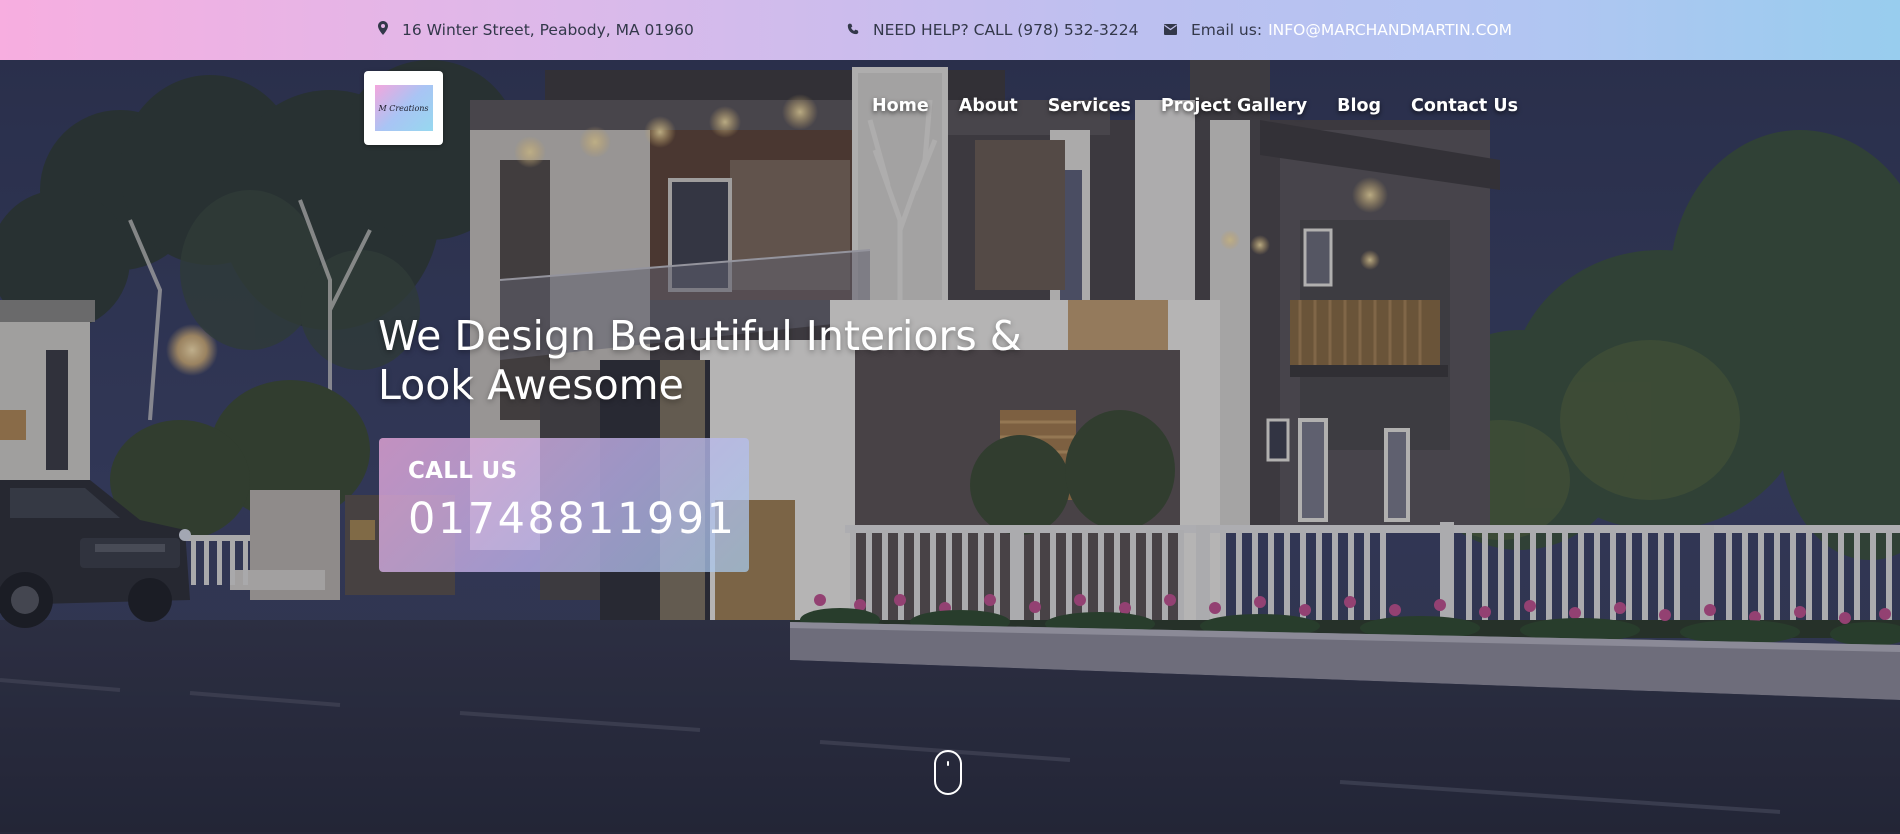 Image resolution: width=1900 pixels, height=834 pixels. Describe the element at coordinates (1006, 30) in the screenshot. I see `help-text: NEED HELP? CALL (978) 532-3224` at that location.